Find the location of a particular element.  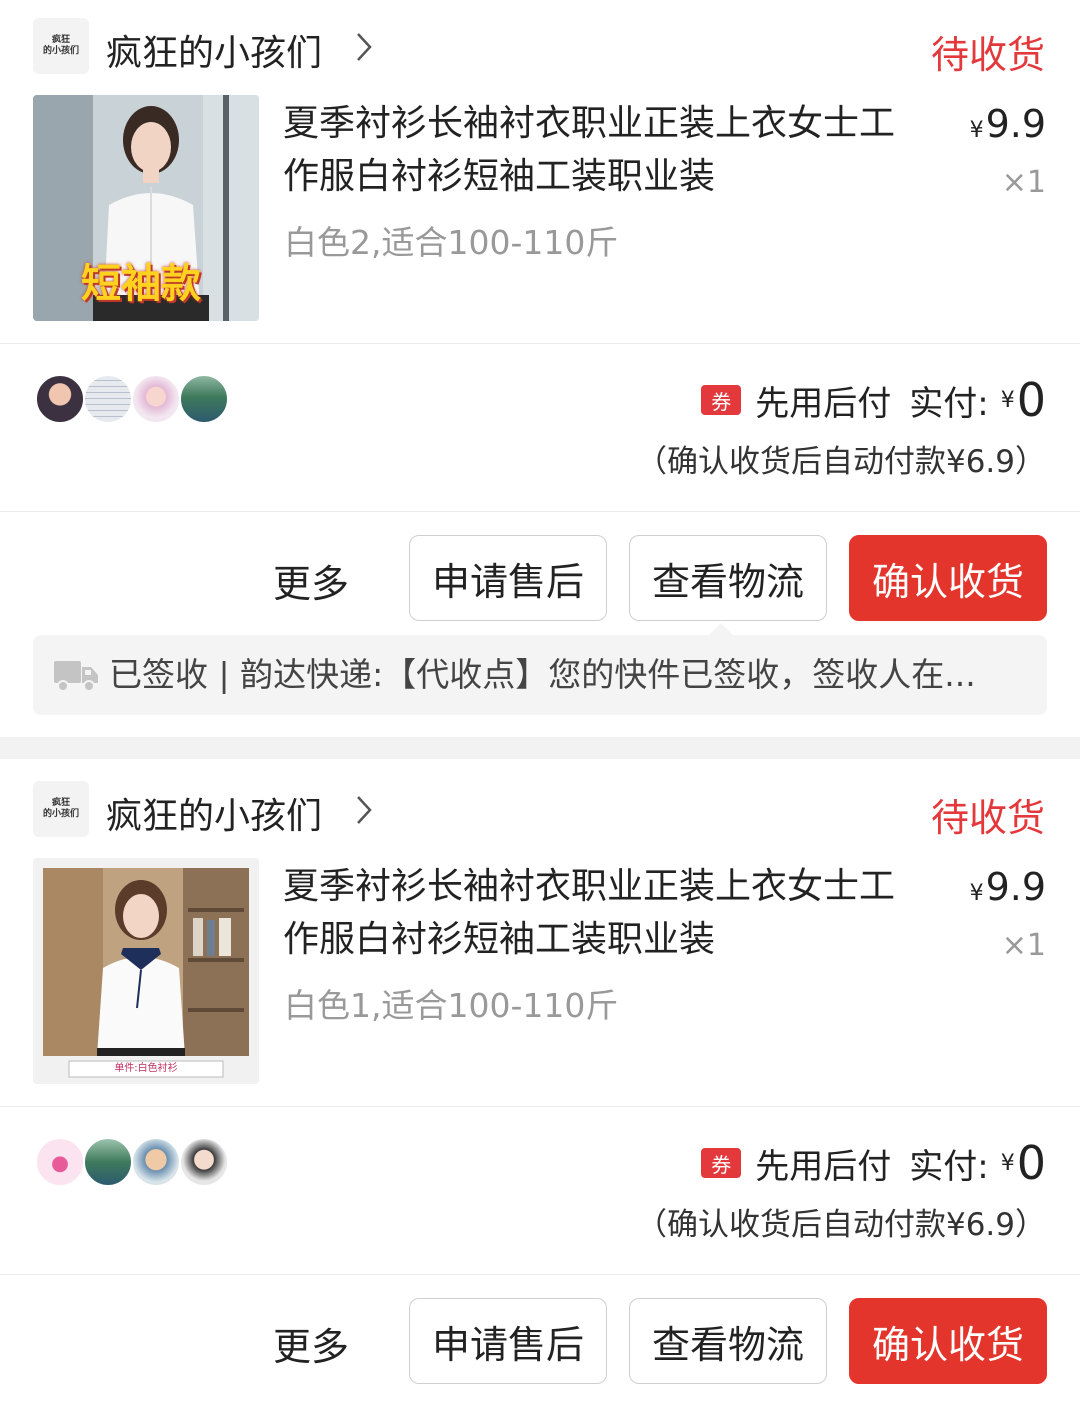

product-variant: 白色1,适合100-110斤 is located at coordinates (451, 1005).